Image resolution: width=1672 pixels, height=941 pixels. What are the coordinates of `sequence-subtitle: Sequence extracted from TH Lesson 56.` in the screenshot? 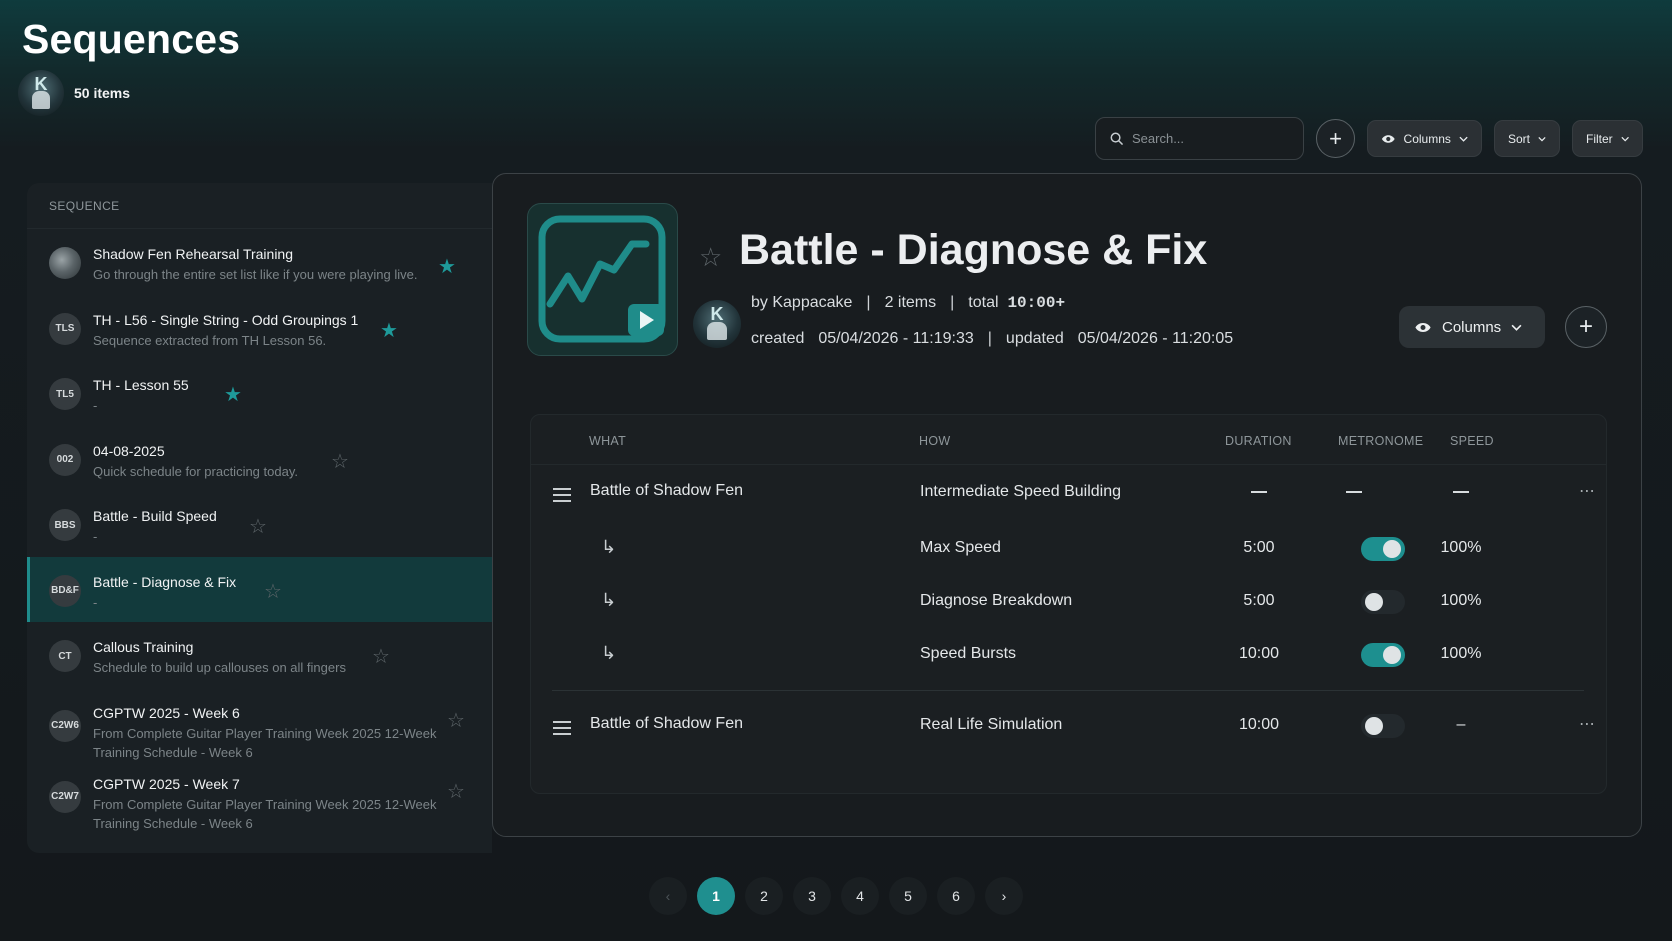 It's located at (210, 340).